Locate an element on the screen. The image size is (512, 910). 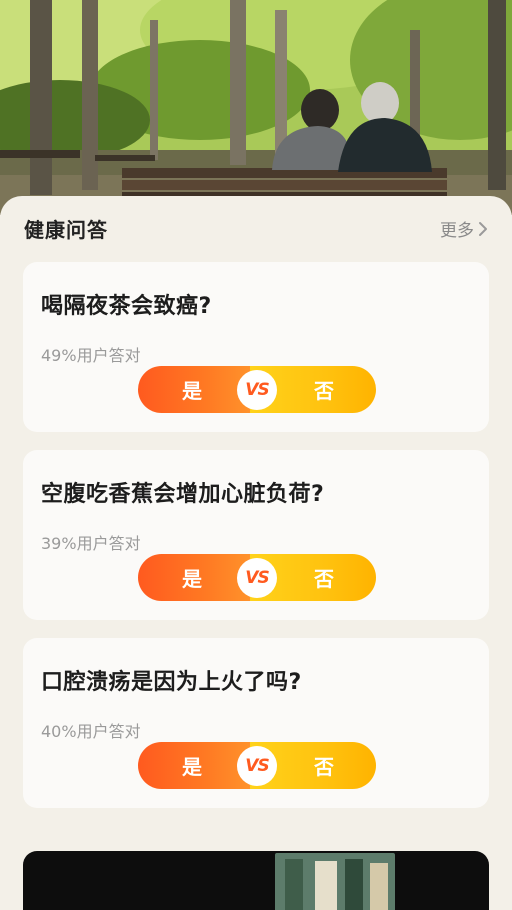
quiz-question: 口腔溃疡是因为上火了吗? is located at coordinates (171, 682).